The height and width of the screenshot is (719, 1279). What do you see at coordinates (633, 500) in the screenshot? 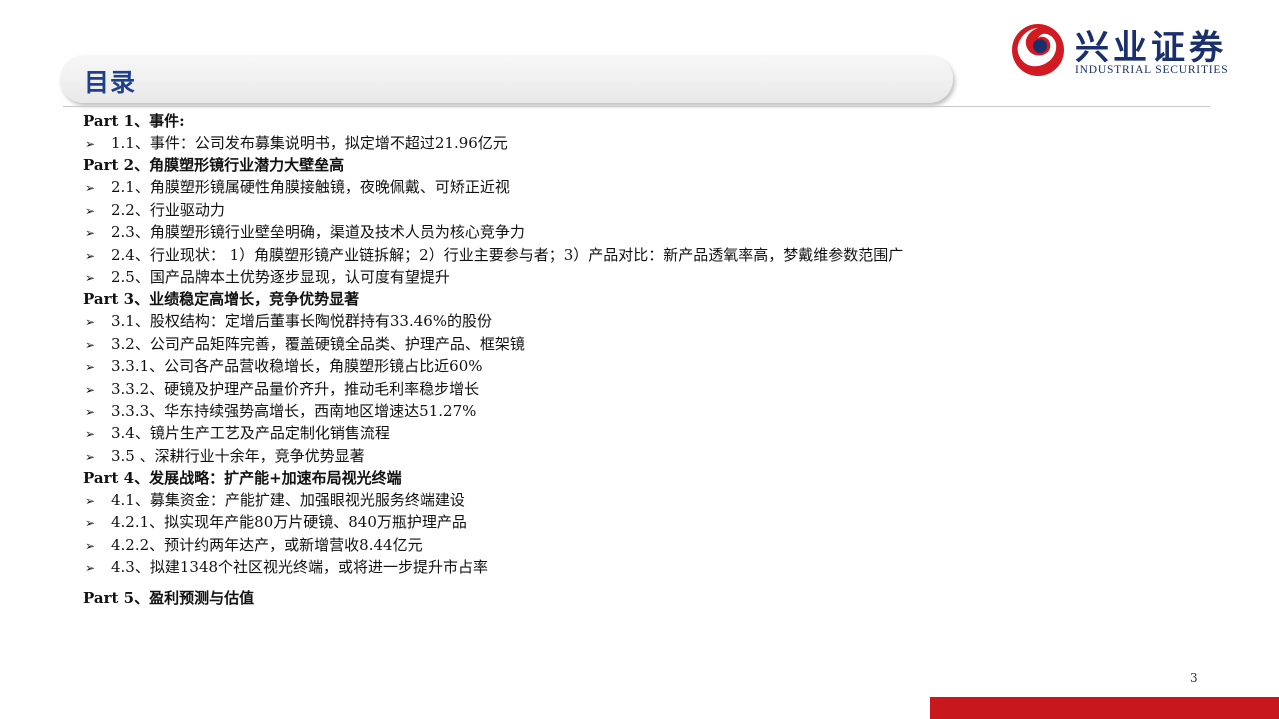
I see `toc-item-4-1: ➢ 4.1、募集资金：产能扩建、加强眼视光服务终端建设` at bounding box center [633, 500].